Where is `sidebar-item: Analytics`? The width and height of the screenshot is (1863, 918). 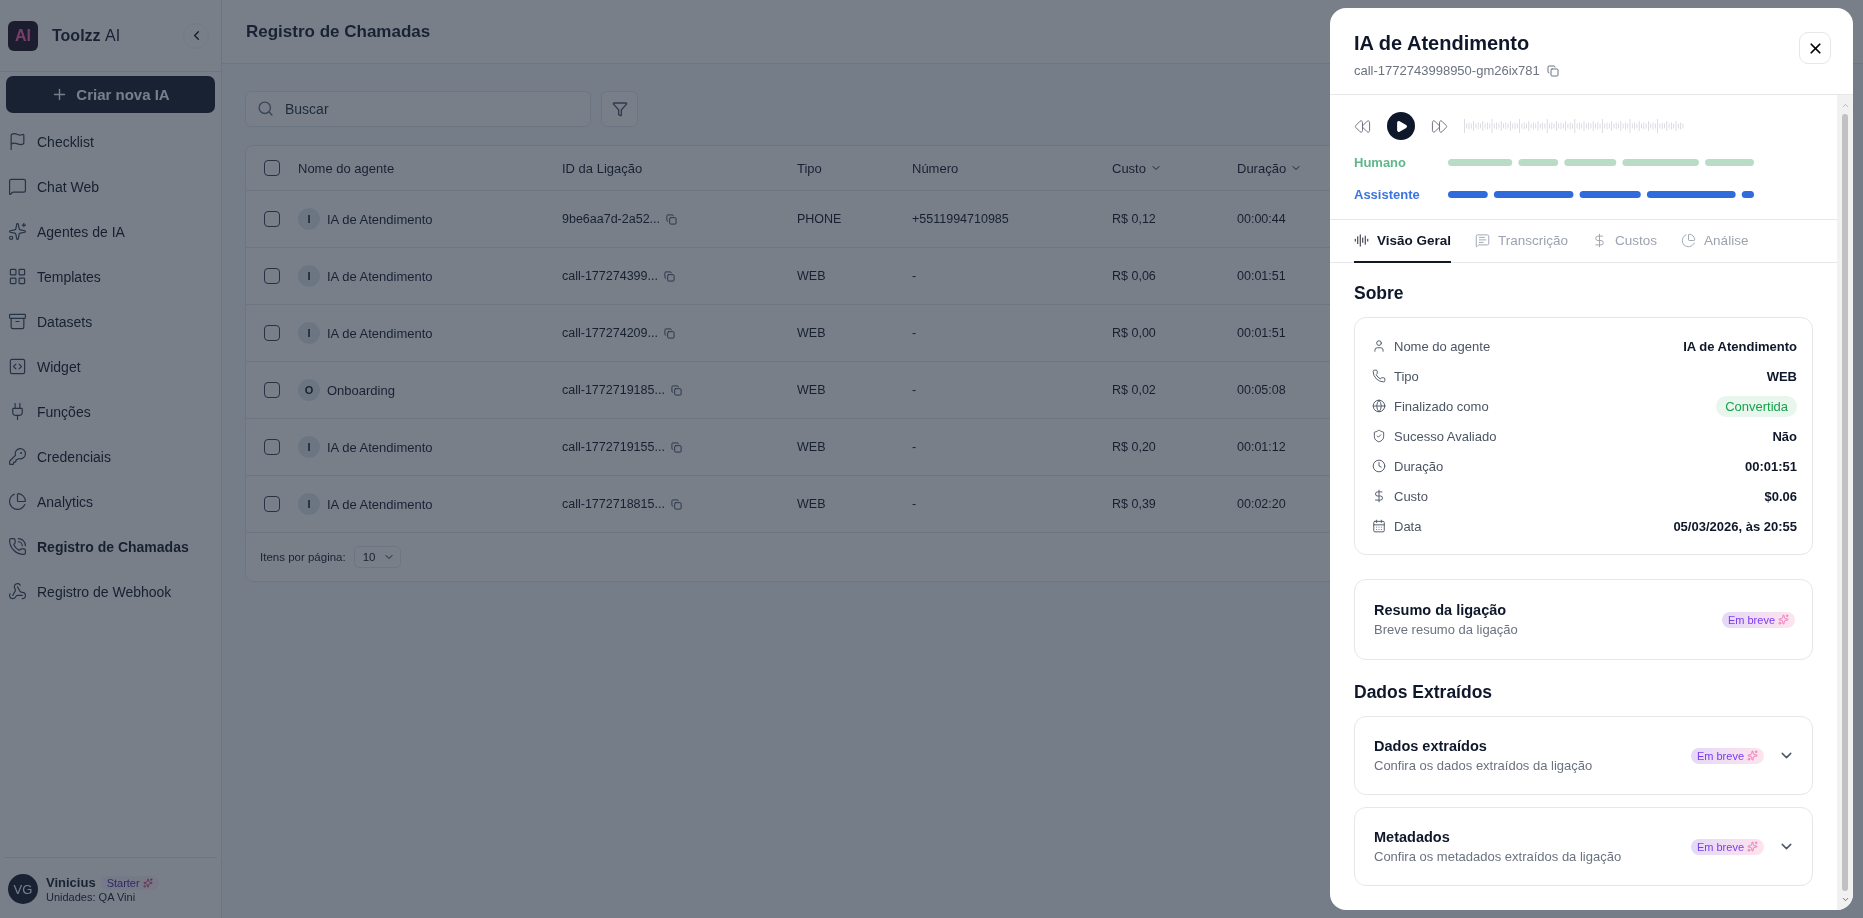
sidebar-item: Analytics is located at coordinates (110, 501).